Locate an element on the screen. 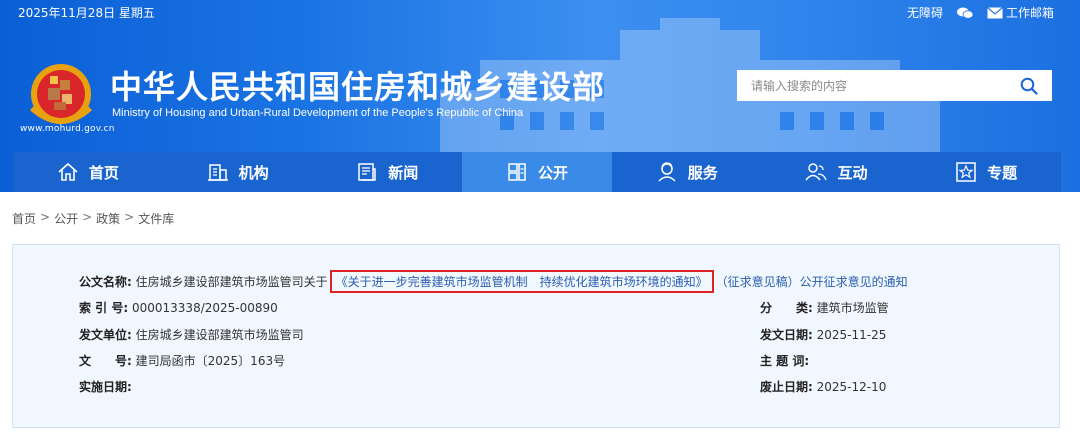 The height and width of the screenshot is (435, 1080). nav-label: 公开 is located at coordinates (553, 172).